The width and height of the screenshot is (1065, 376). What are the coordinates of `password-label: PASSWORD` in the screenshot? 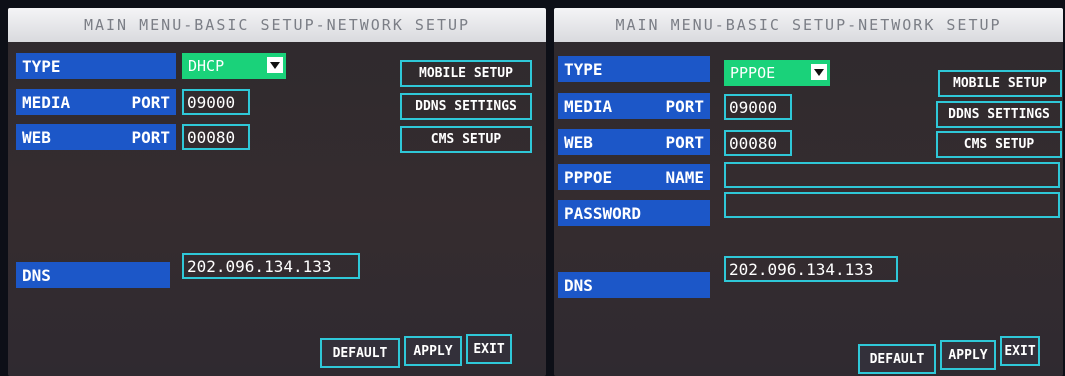 It's located at (634, 213).